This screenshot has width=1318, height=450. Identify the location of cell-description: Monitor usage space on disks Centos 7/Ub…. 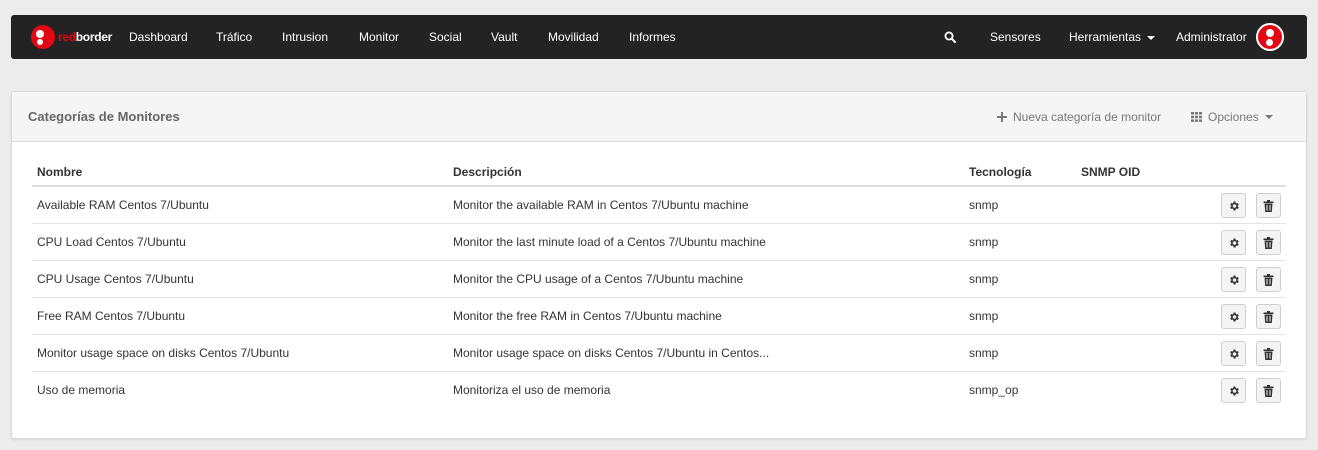
(611, 353).